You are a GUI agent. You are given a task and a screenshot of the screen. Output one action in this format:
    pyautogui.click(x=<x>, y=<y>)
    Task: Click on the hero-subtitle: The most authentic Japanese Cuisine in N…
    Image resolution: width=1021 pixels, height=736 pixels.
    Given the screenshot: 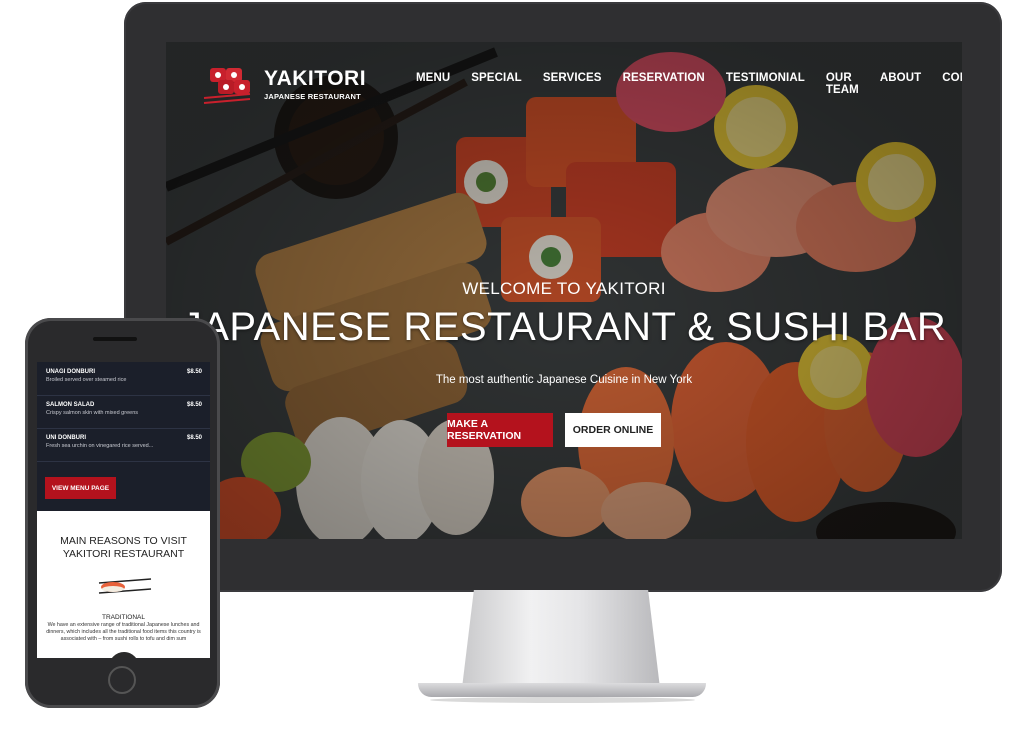 What is the action you would take?
    pyautogui.click(x=564, y=380)
    